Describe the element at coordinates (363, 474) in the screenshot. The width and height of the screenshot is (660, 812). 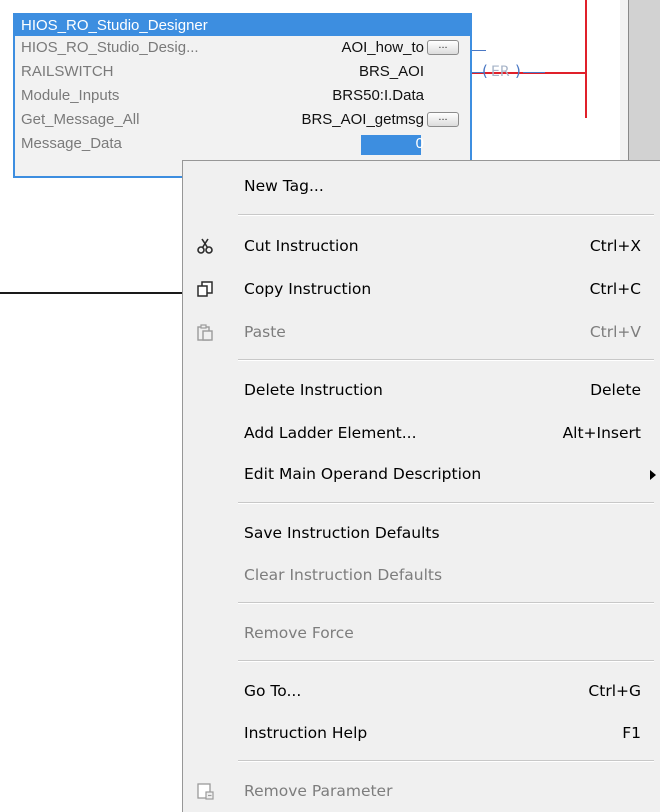
I see `menu-item-label: Edit Main Operand Description` at that location.